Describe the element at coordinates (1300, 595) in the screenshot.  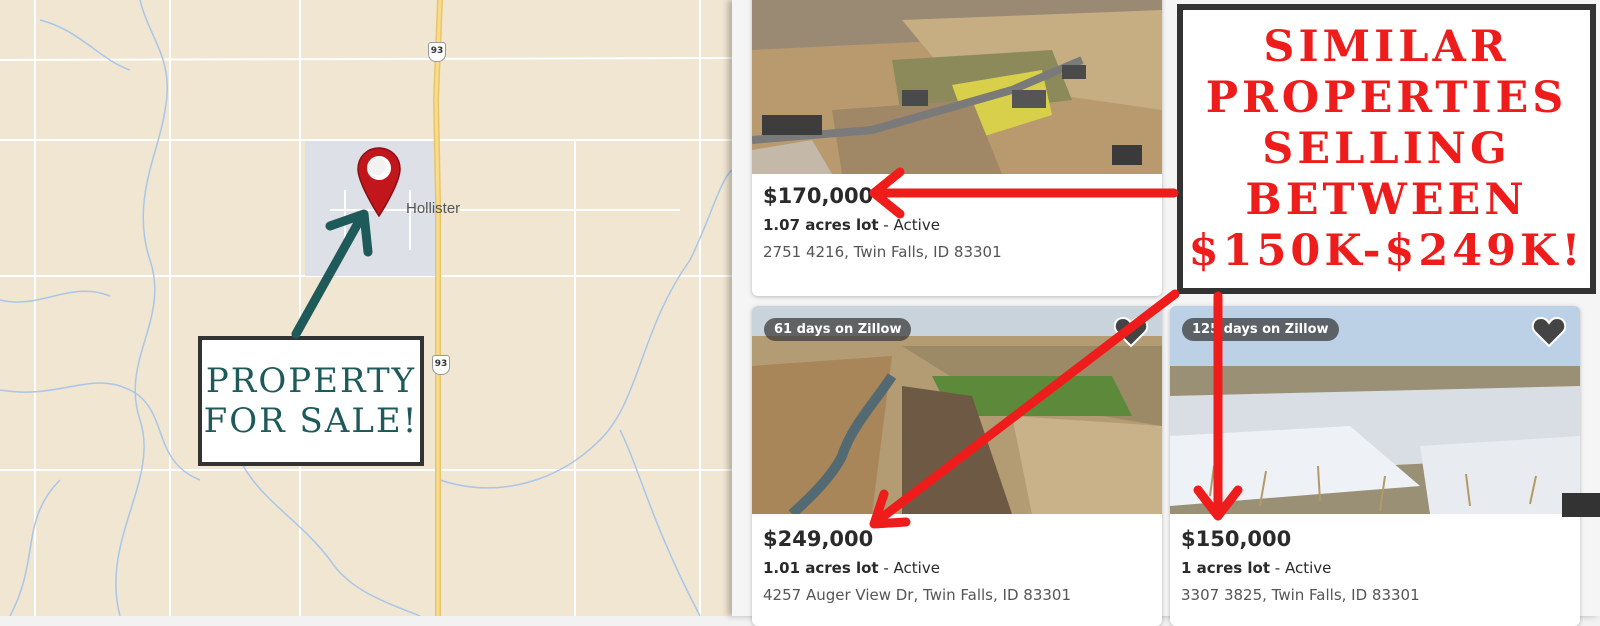
I see `listing-address: 3307 3825, Twin Falls, ID 83301` at that location.